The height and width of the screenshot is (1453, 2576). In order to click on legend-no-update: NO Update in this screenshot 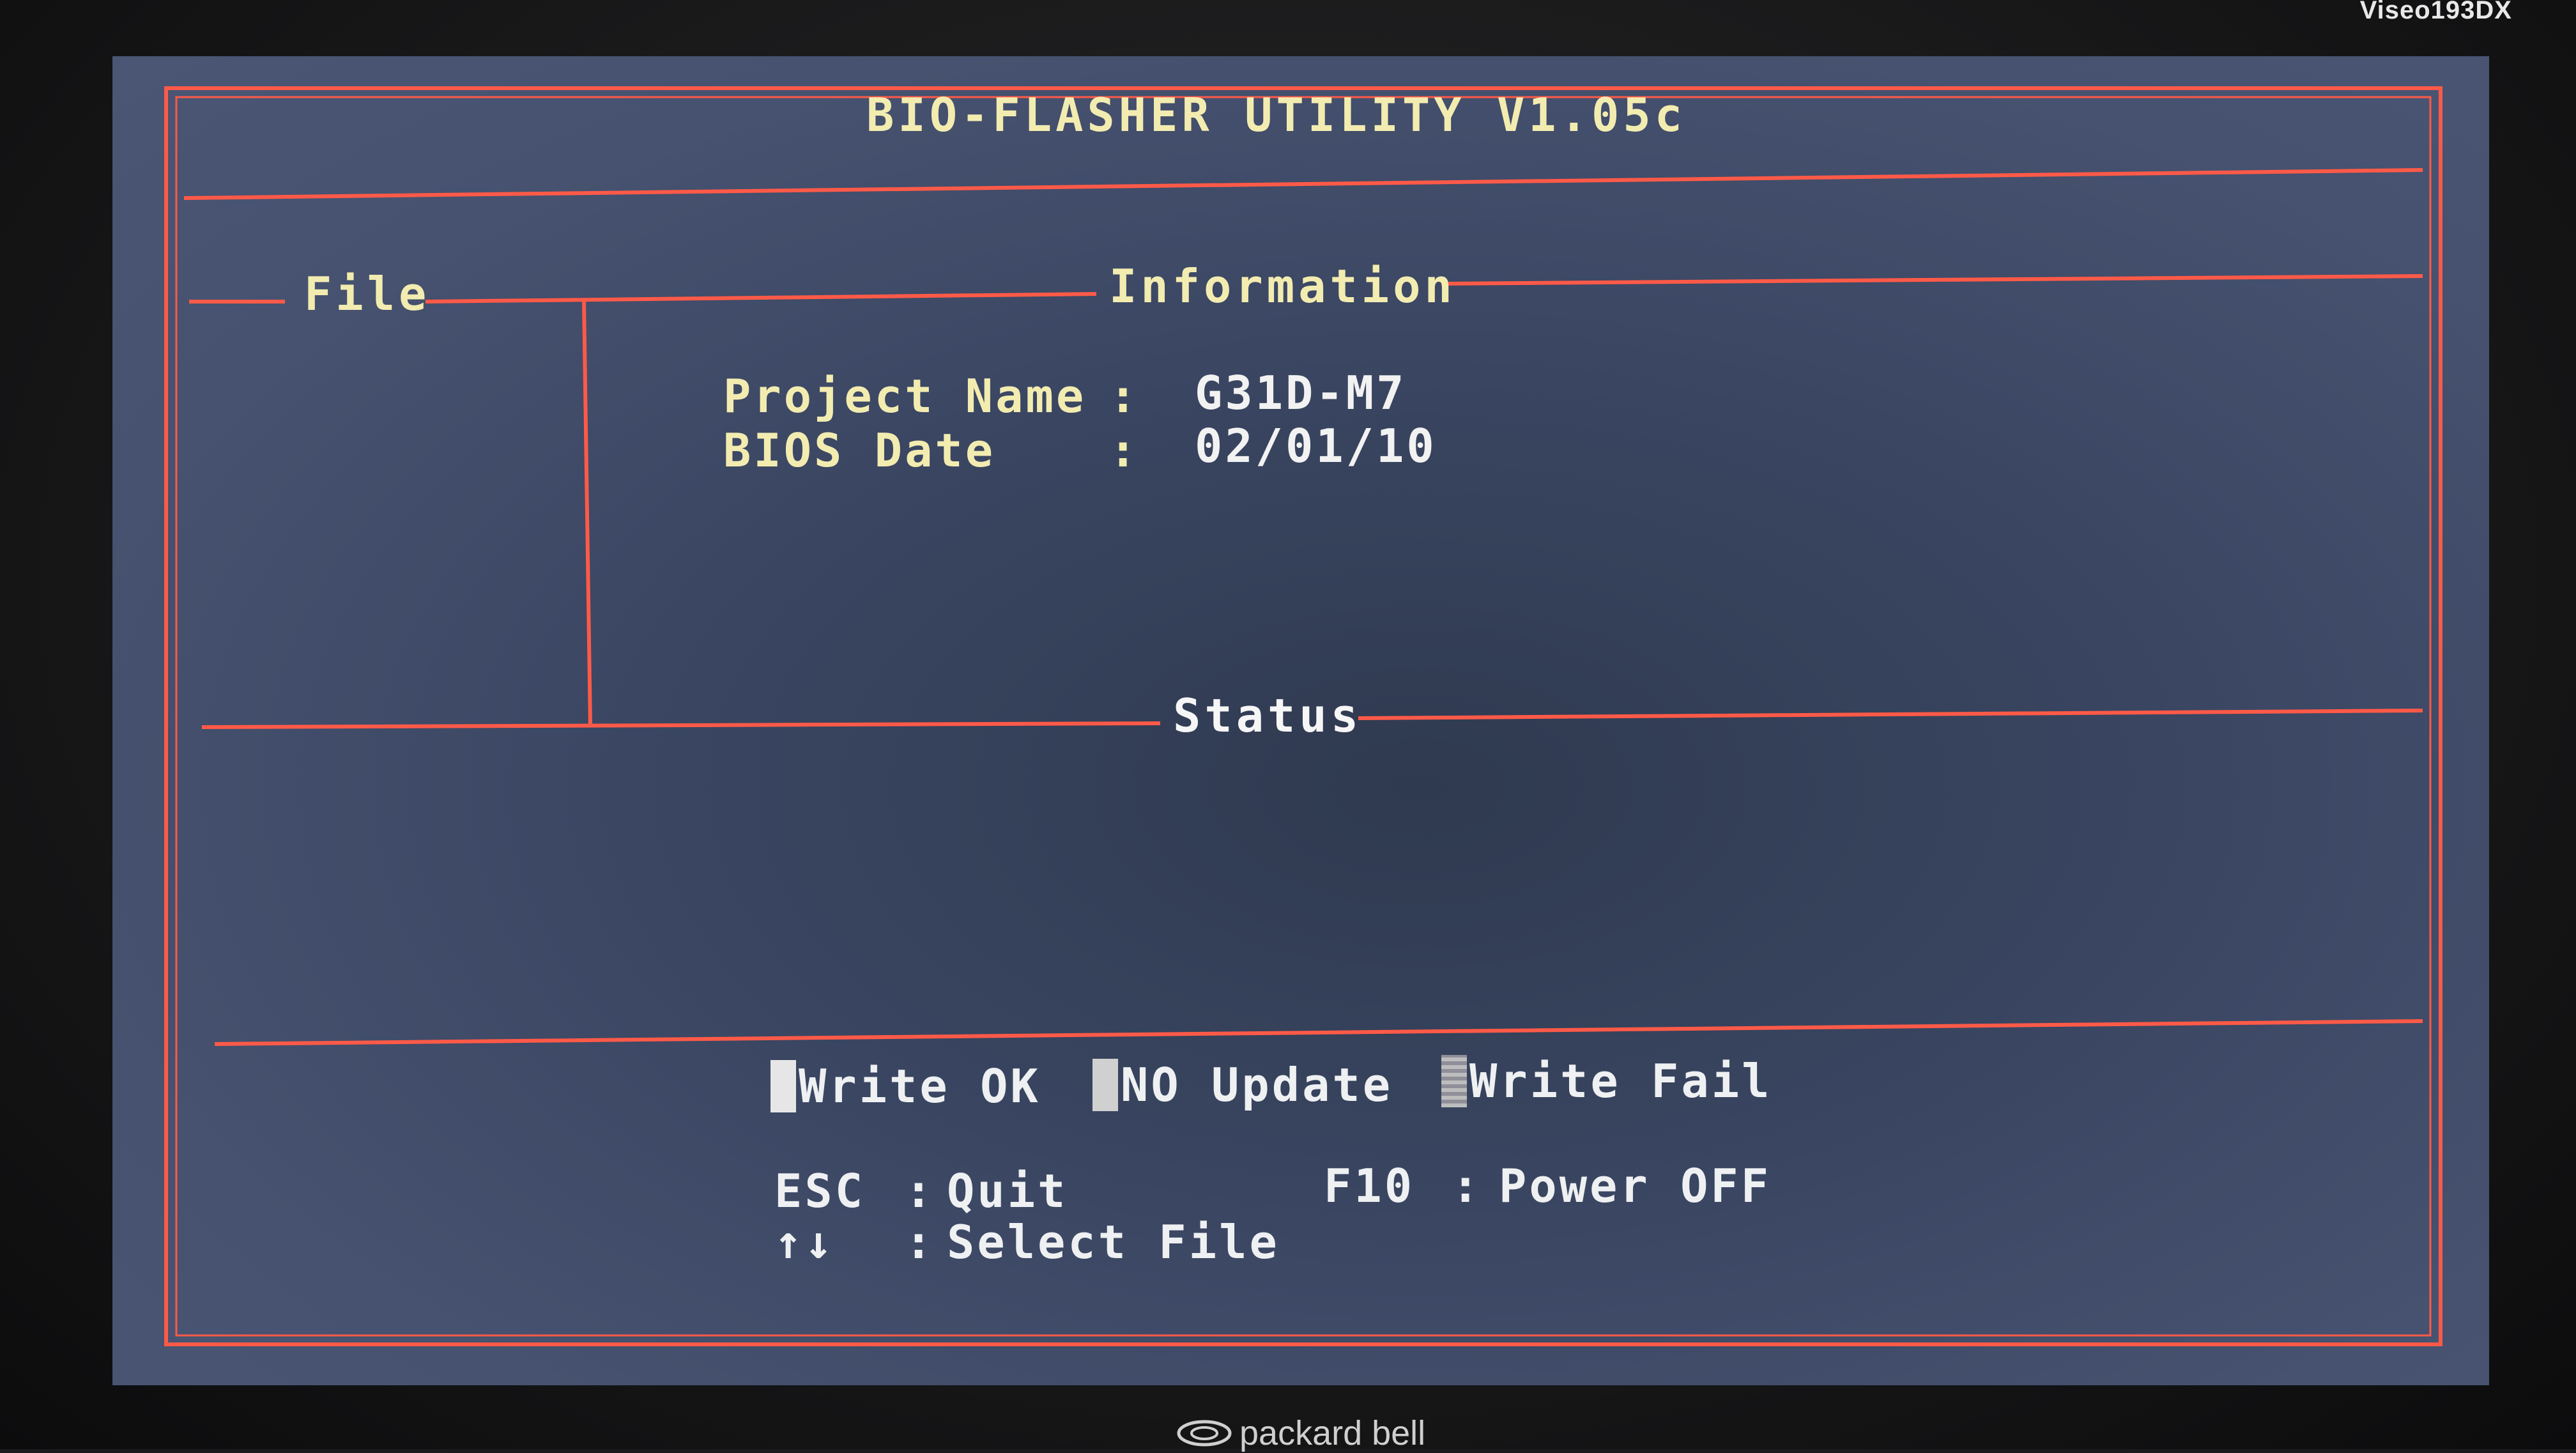, I will do `click(1242, 1085)`.